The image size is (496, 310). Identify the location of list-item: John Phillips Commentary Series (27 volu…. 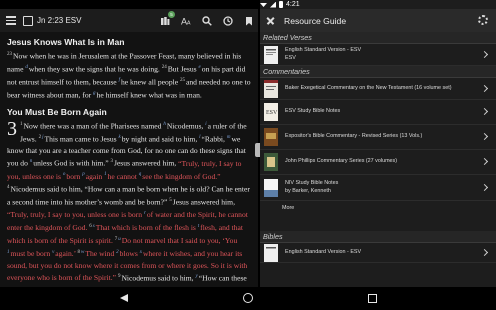
(378, 162).